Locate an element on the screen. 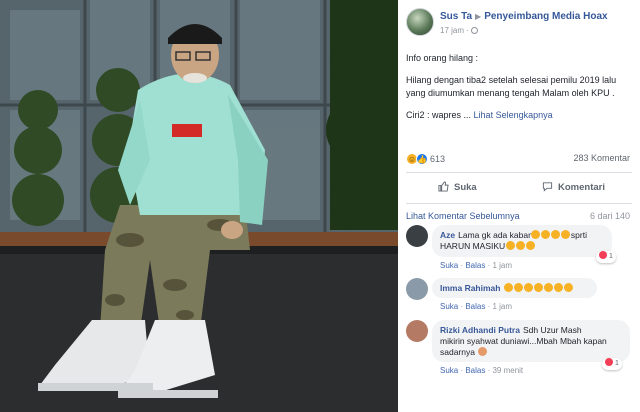  author-name: Sus Ta is located at coordinates (456, 16).